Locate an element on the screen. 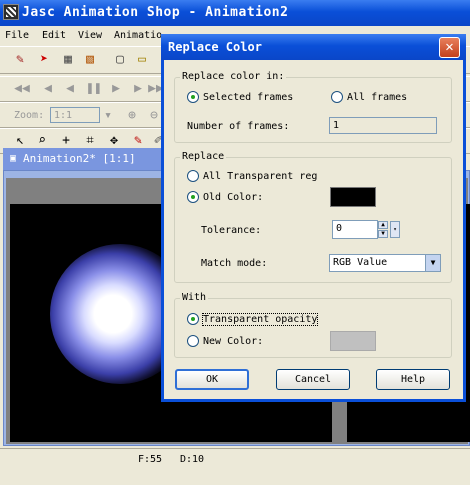  first-frame-icon: ◀◀ is located at coordinates (22, 89).